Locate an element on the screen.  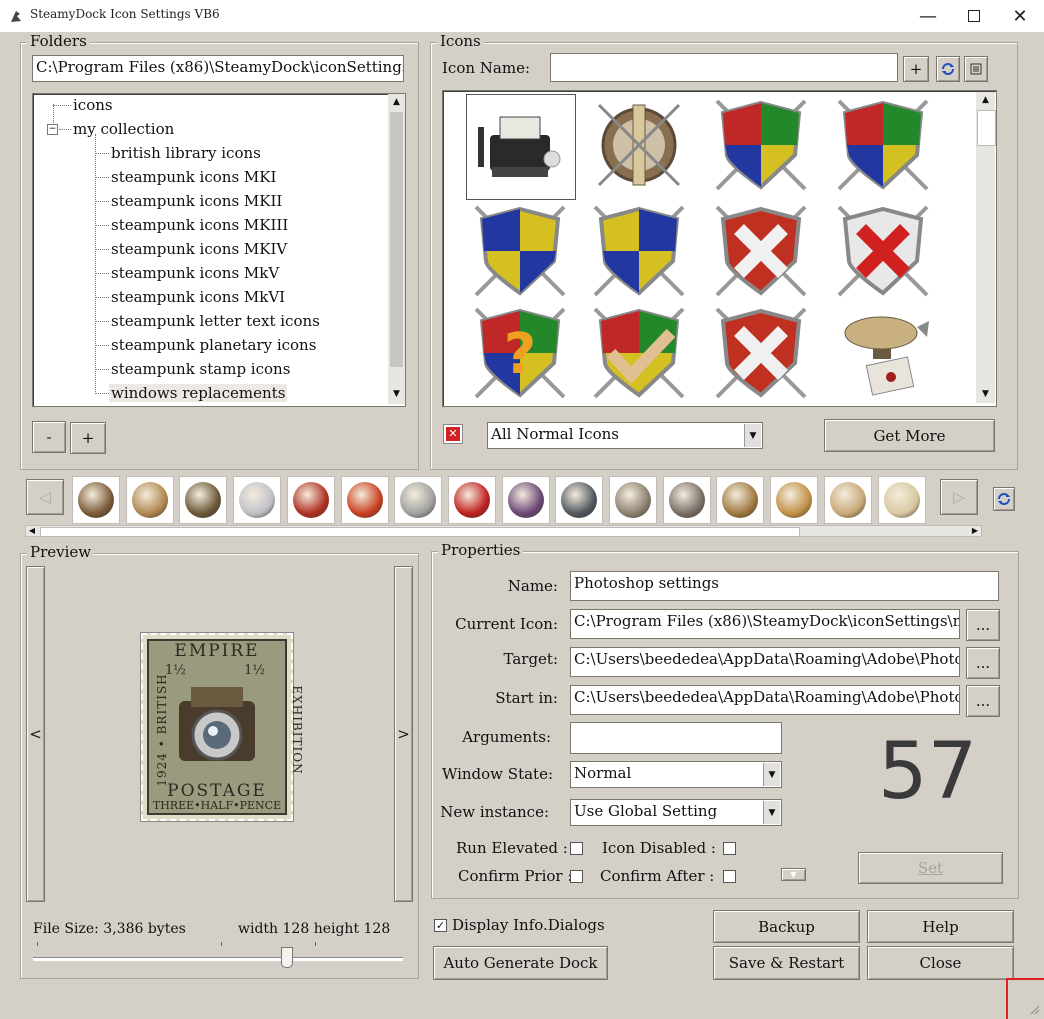
more-options-button: ▼ is located at coordinates (793, 874).